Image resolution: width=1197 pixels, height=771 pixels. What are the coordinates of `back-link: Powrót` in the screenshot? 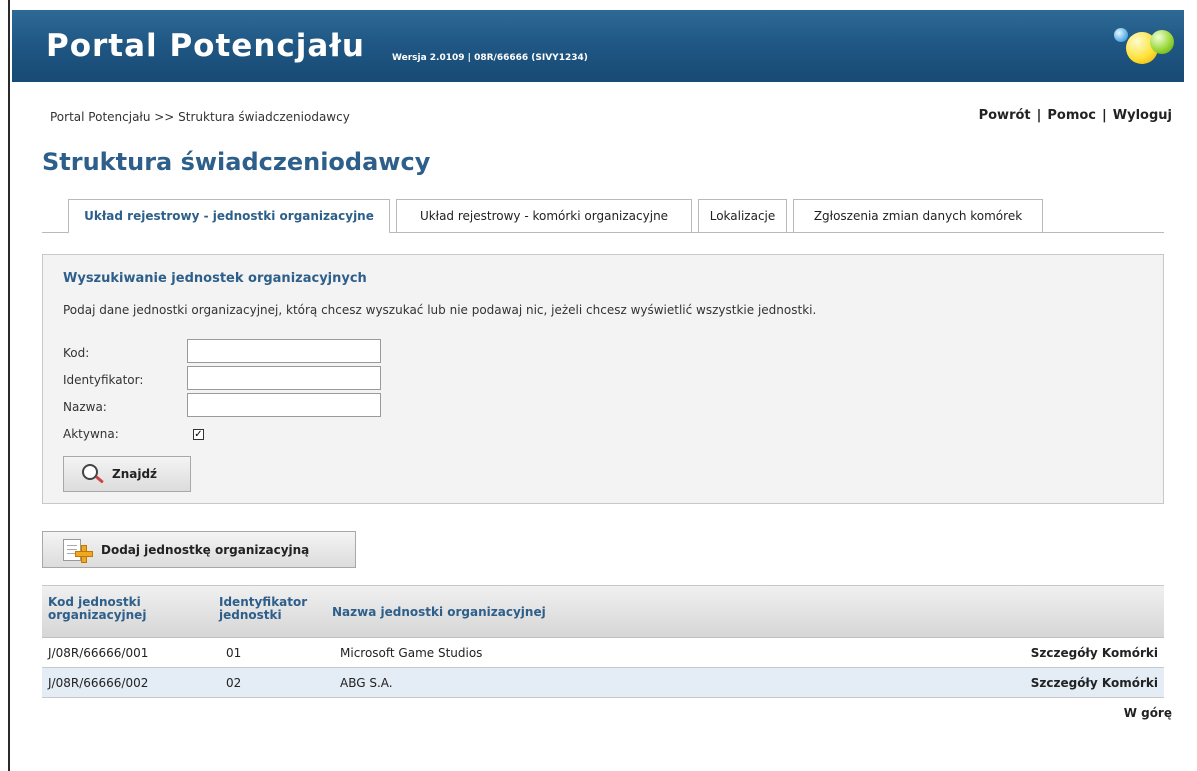 It's located at (1005, 115).